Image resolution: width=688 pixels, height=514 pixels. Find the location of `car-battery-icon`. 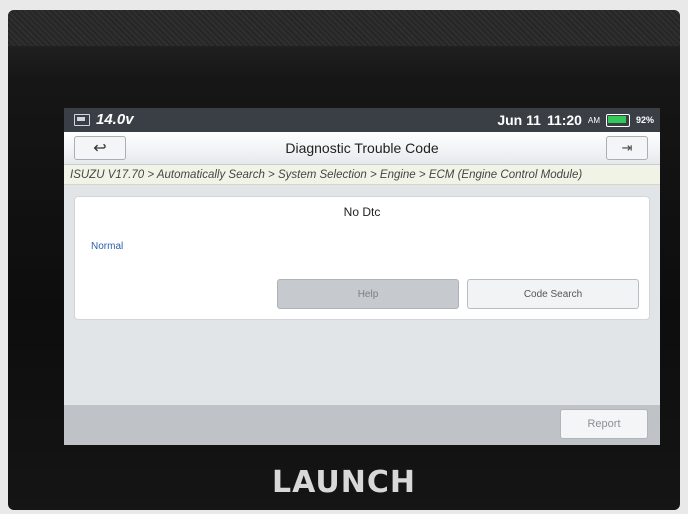

car-battery-icon is located at coordinates (82, 120).